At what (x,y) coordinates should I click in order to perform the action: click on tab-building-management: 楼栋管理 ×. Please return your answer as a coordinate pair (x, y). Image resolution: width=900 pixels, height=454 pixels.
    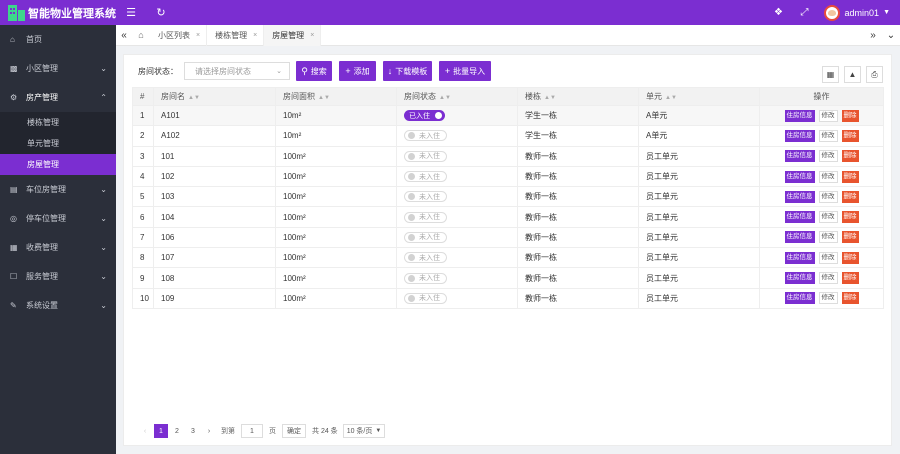
    Looking at the image, I should click on (236, 35).